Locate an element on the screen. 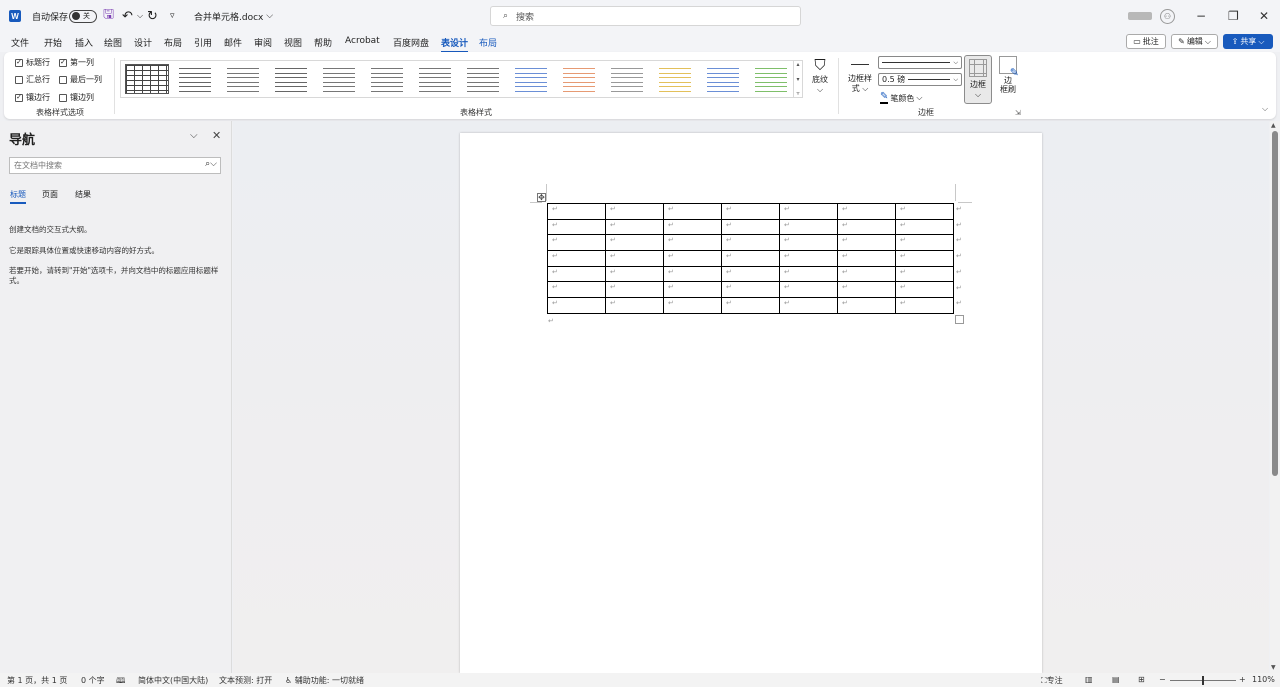 The image size is (1280, 687). close-icon: ✕ is located at coordinates (1264, 16).